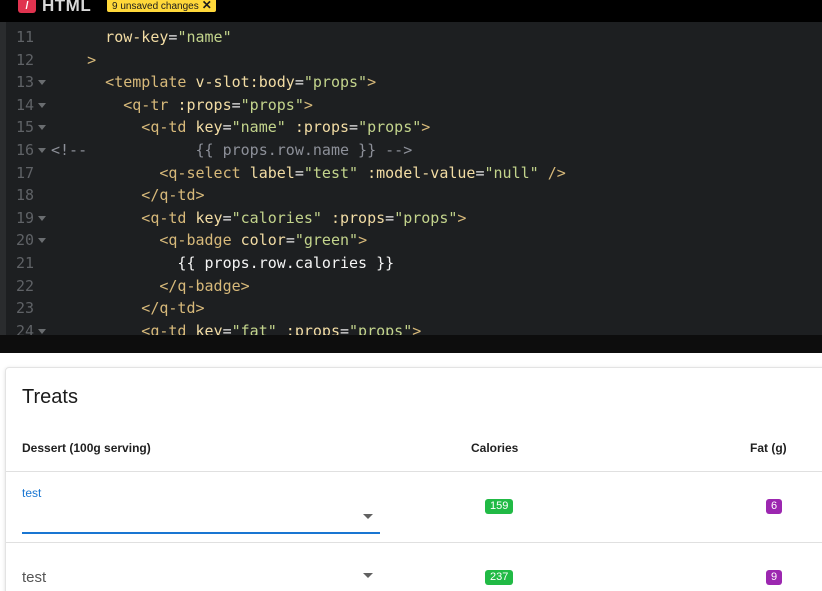 This screenshot has width=822, height=591. I want to click on code-token: <q-badge, so click(146, 240).